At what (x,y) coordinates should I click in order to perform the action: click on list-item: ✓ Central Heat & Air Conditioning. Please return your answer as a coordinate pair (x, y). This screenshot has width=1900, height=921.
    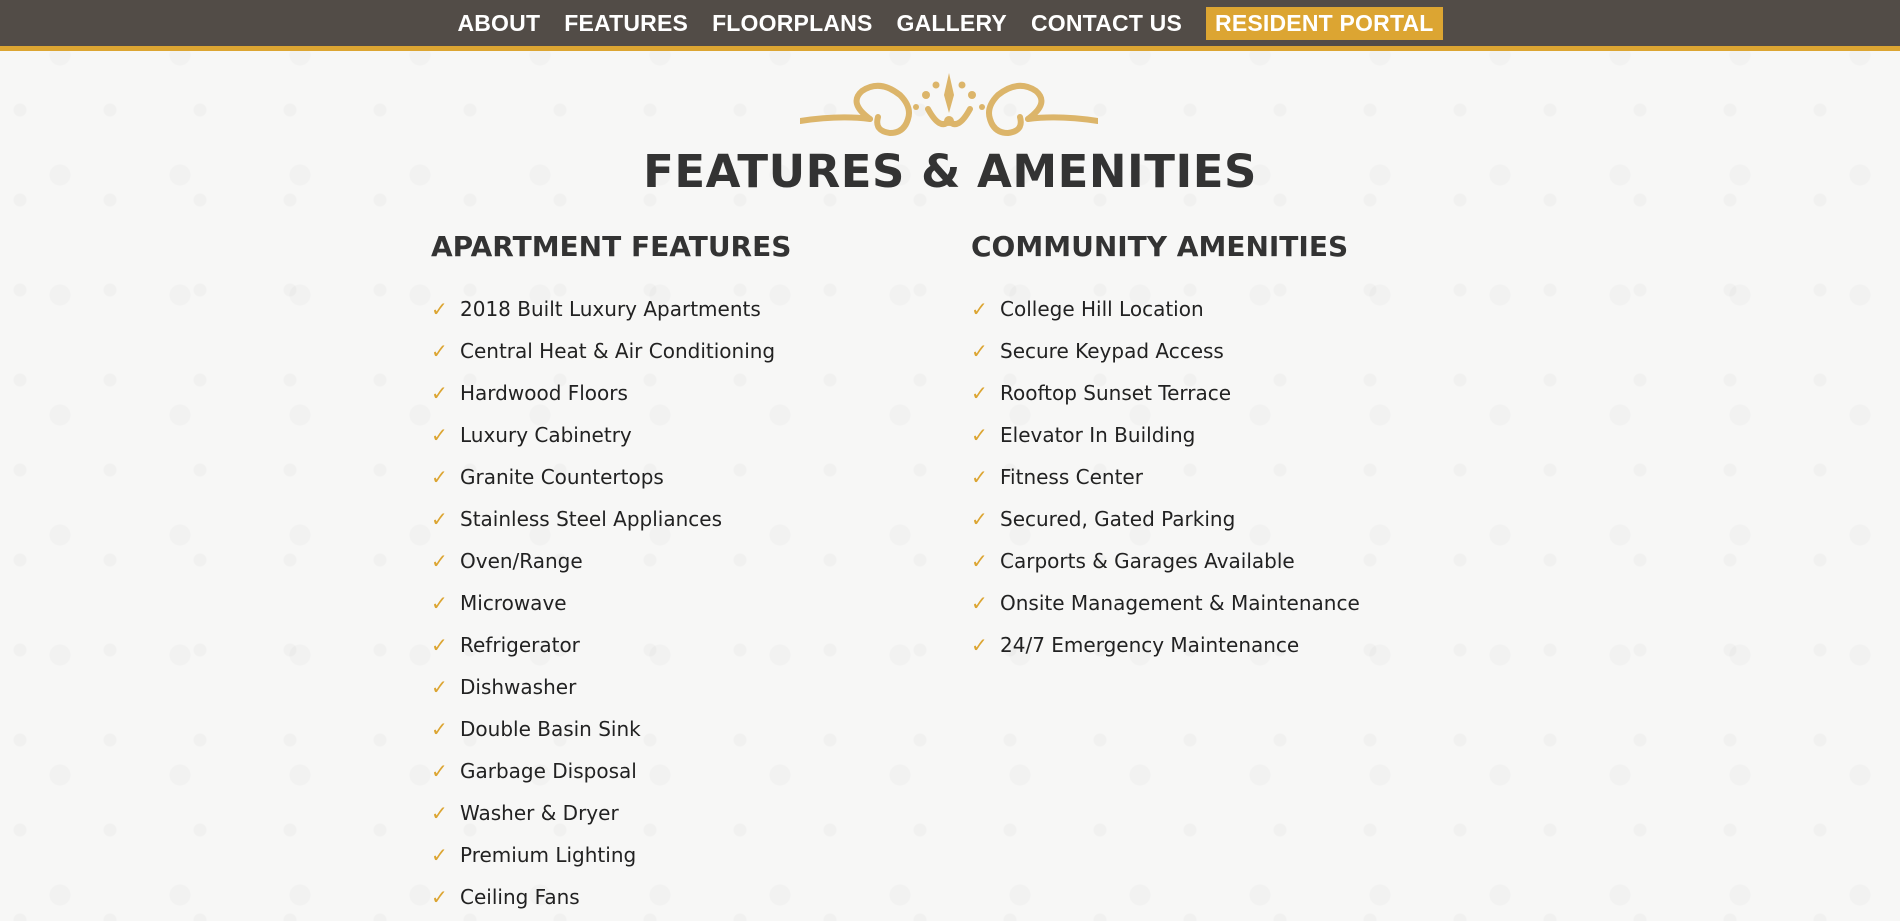
    Looking at the image, I should click on (611, 351).